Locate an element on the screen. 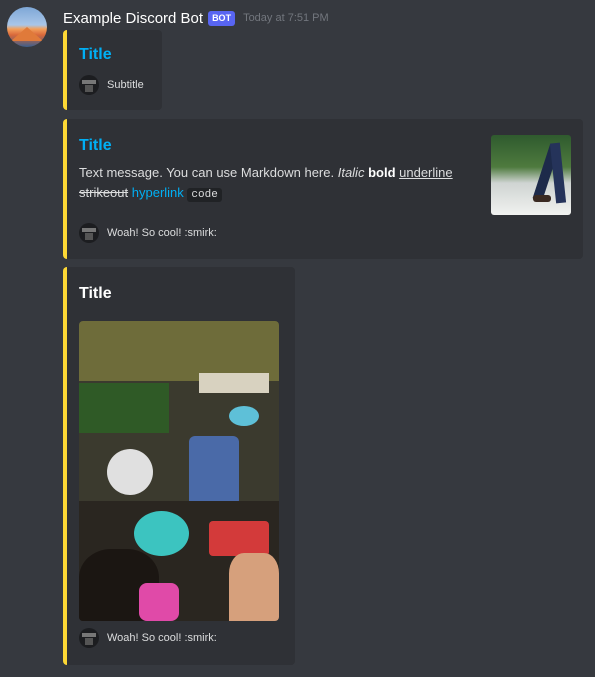 This screenshot has width=595, height=677. message-header: Example Discord Bot BOT Today at 7:51 PM is located at coordinates (196, 18).